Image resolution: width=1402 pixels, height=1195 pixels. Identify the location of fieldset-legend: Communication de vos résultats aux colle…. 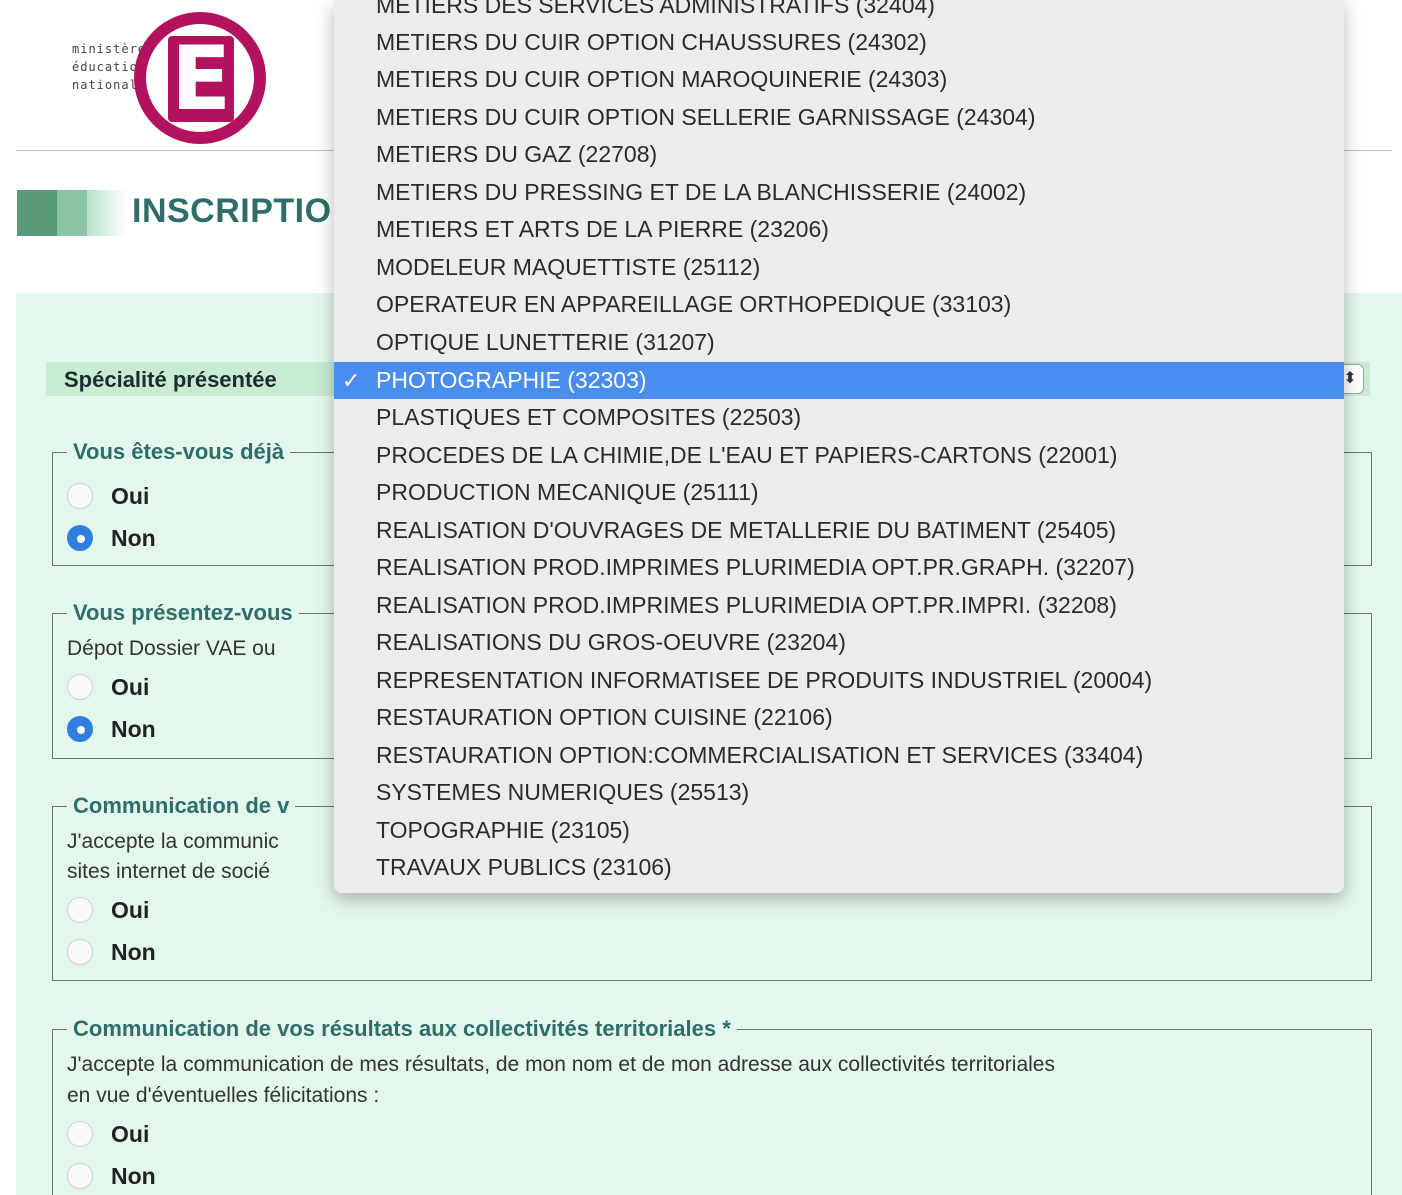
(402, 1029).